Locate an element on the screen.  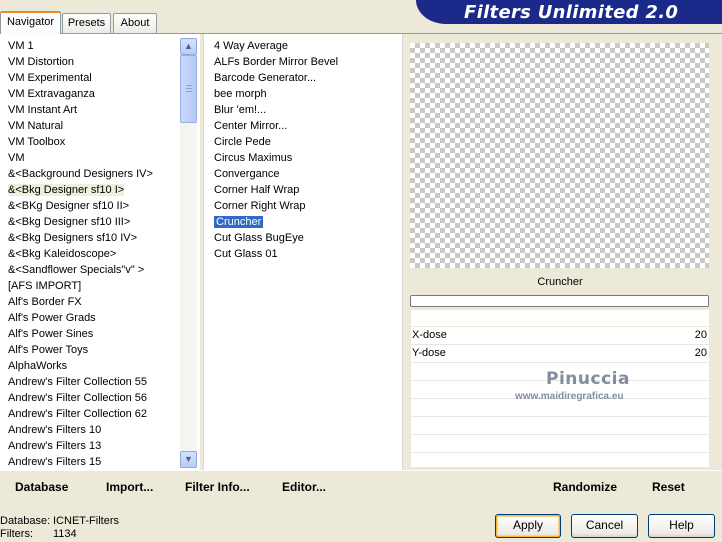
param-spacer is located at coordinates (560, 318).